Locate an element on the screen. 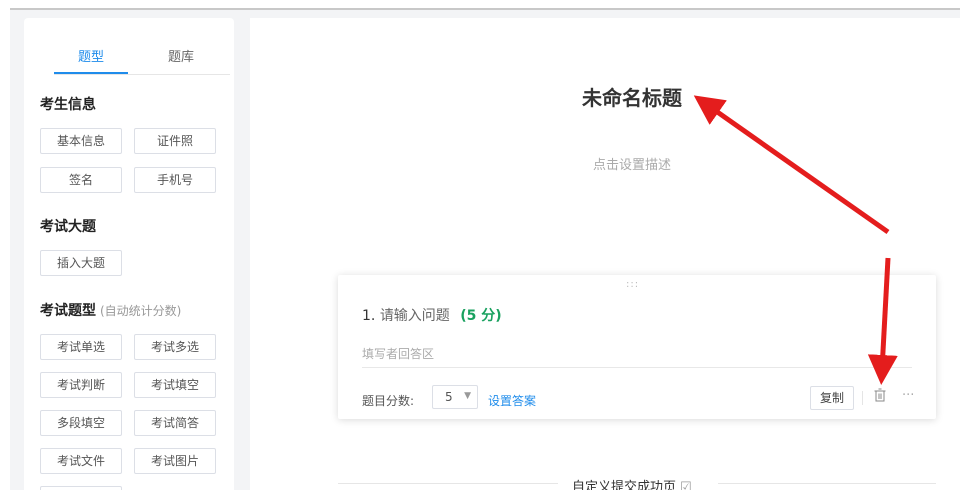 This screenshot has width=972, height=495. red-arrow-to-trash is located at coordinates (882, 321).